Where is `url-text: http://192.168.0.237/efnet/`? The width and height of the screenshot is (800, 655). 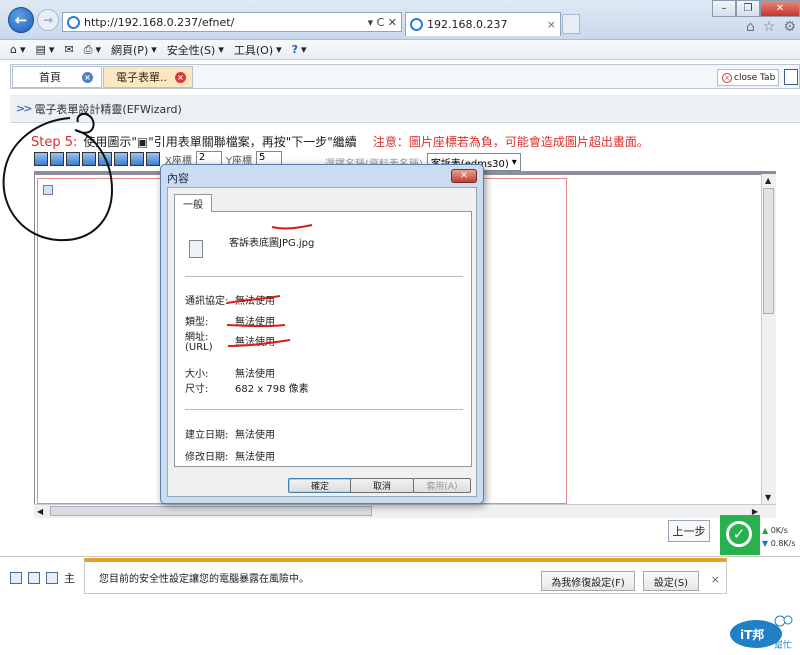
url-text: http://192.168.0.237/efnet/ is located at coordinates (159, 22).